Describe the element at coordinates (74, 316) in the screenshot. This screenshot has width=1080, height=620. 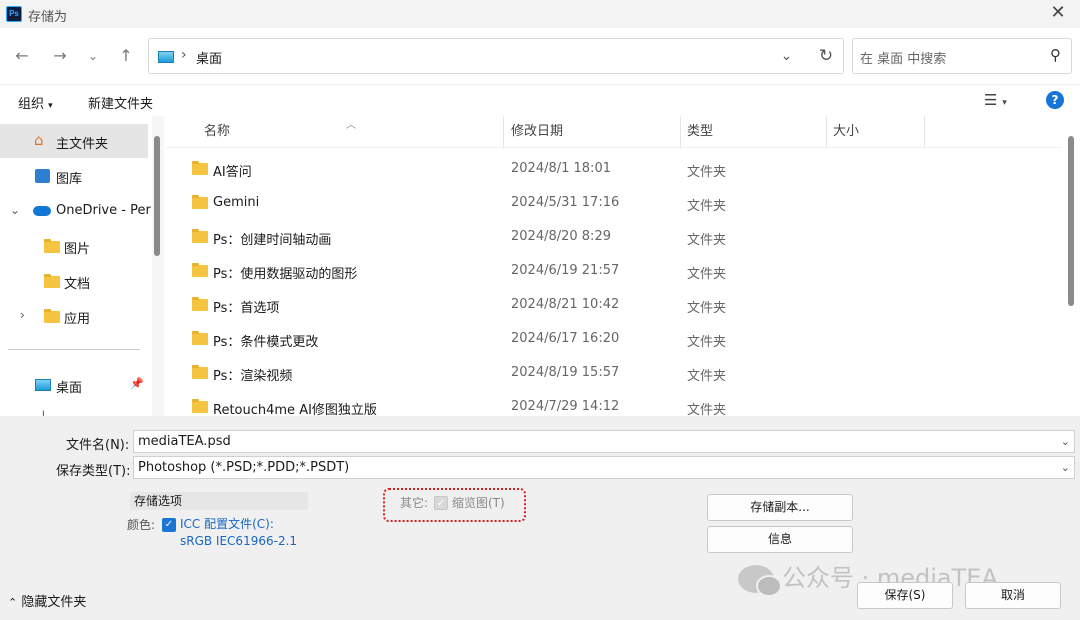
I see `sidebar-item-apps: › 应用` at that location.